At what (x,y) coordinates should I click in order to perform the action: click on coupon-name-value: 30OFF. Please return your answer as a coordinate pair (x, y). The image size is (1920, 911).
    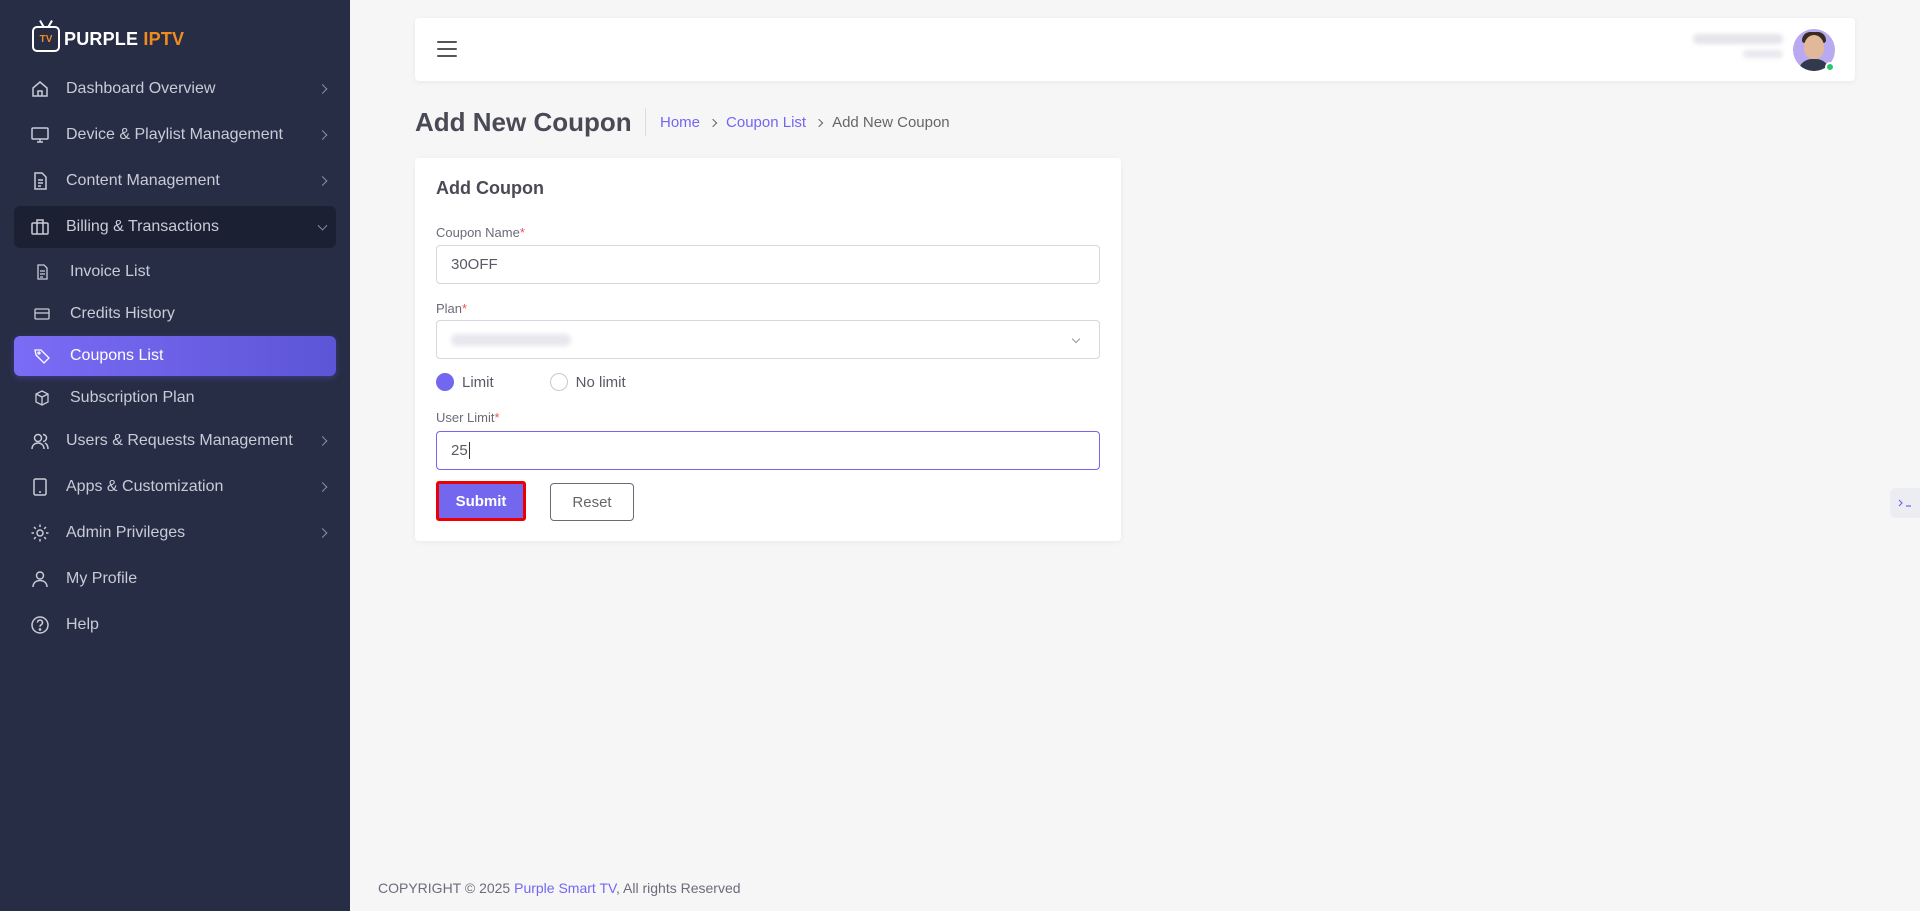
    Looking at the image, I should click on (474, 264).